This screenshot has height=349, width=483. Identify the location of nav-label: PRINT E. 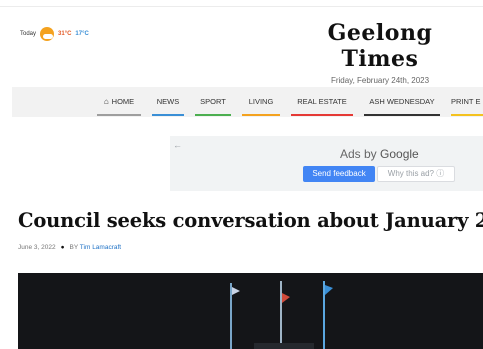
(466, 101).